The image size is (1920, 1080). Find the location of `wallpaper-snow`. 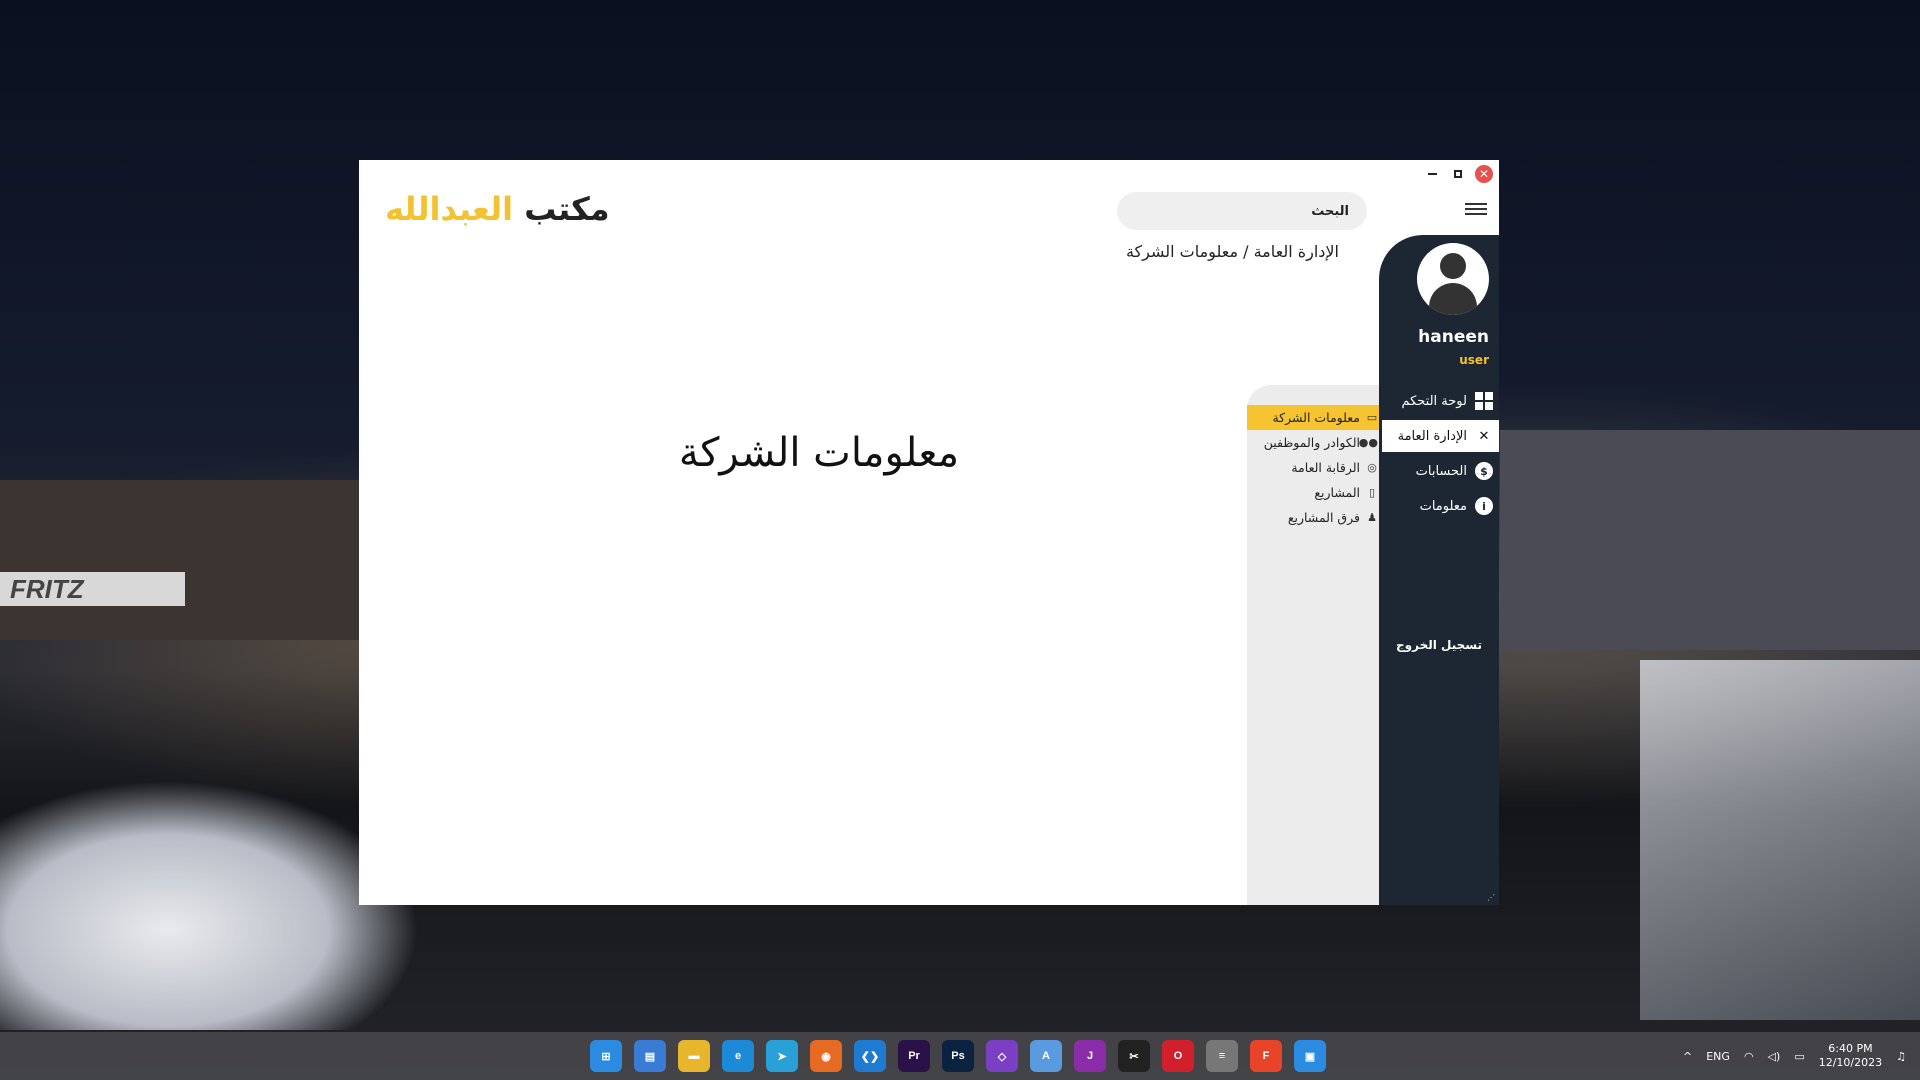

wallpaper-snow is located at coordinates (210, 905).